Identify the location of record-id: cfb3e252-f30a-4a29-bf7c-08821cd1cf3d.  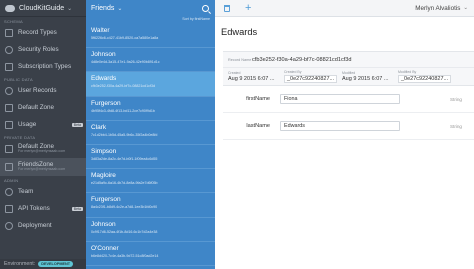
(123, 86).